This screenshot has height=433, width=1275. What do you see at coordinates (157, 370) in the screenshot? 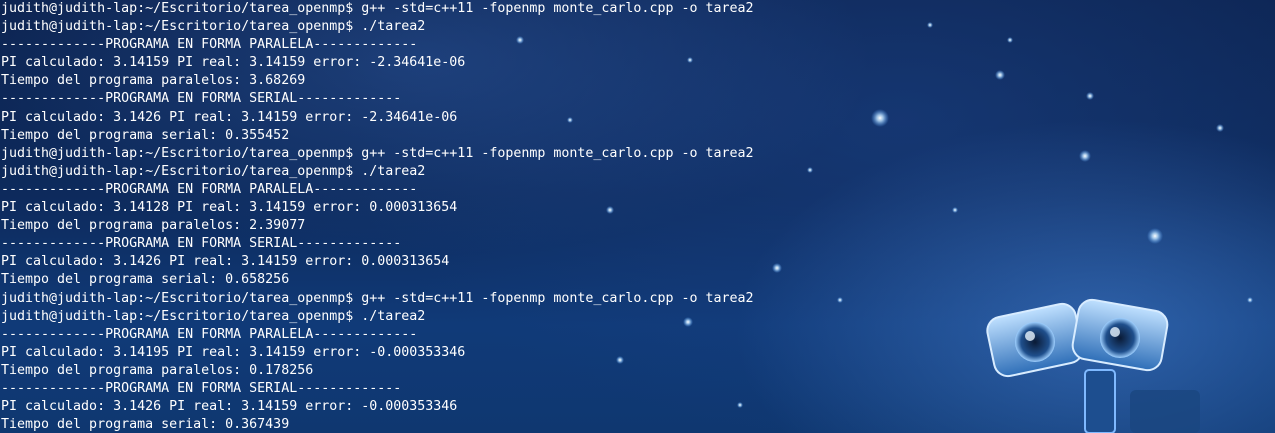
I see `output-line: Tiempo del programa paralelos: 0.178256` at bounding box center [157, 370].